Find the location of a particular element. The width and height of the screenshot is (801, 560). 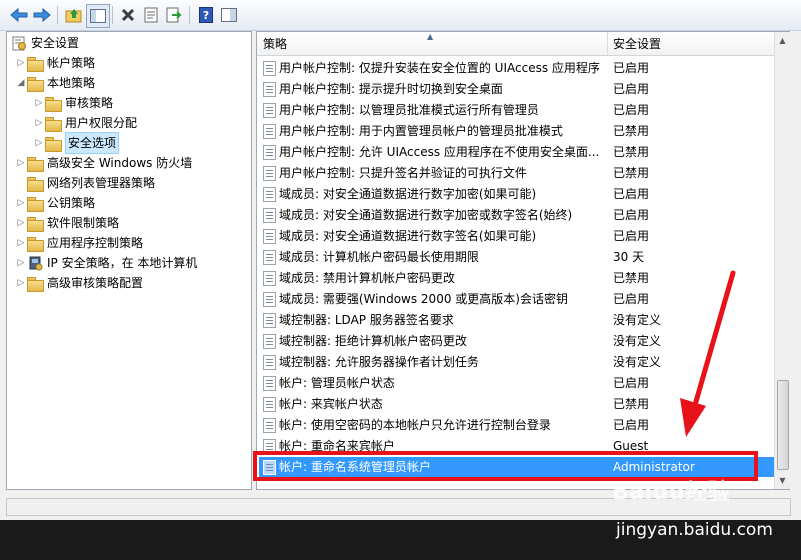

forward-icon is located at coordinates (42, 15).